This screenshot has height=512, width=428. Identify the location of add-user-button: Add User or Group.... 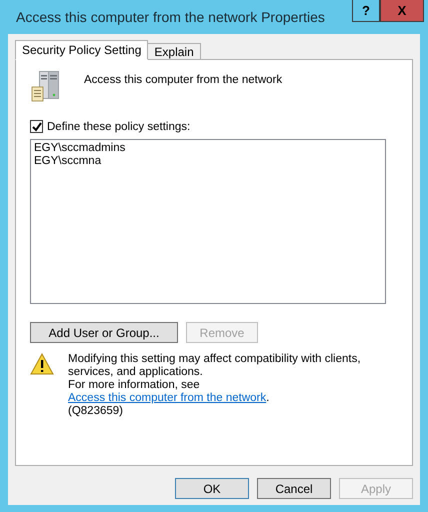
(104, 332).